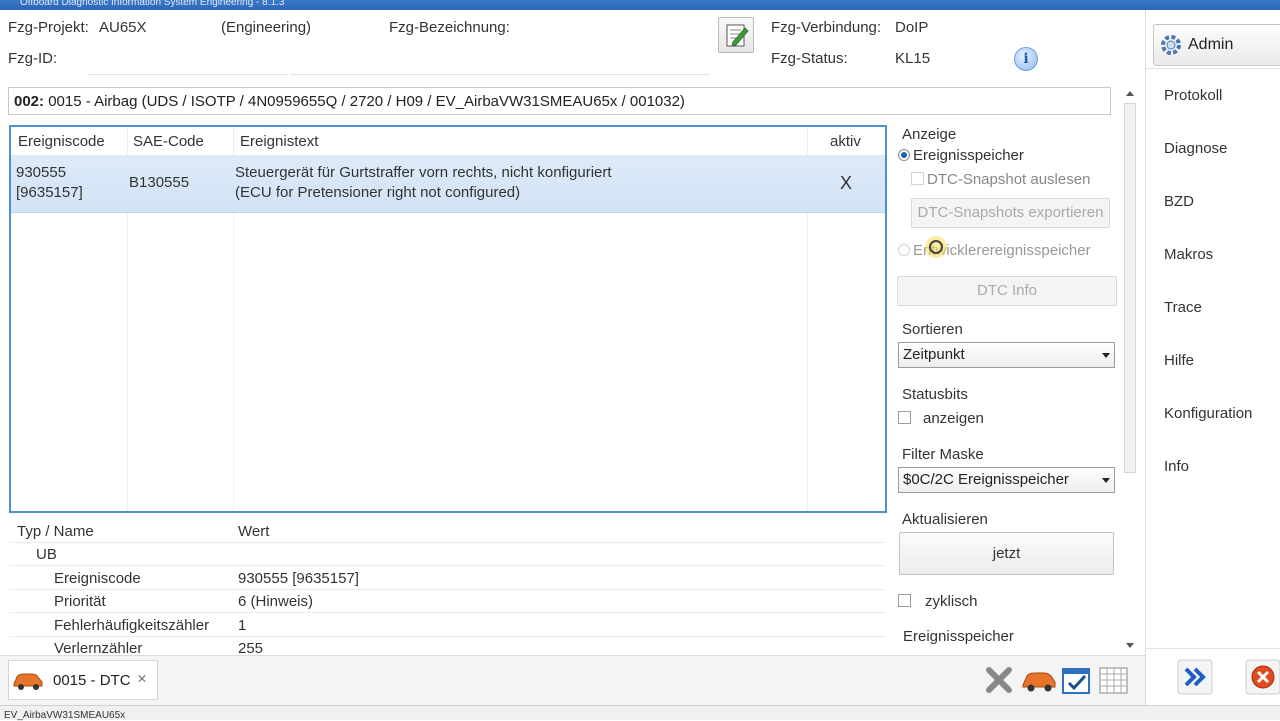 The height and width of the screenshot is (721, 1280). What do you see at coordinates (1006, 553) in the screenshot?
I see `update-now-button: jetzt` at bounding box center [1006, 553].